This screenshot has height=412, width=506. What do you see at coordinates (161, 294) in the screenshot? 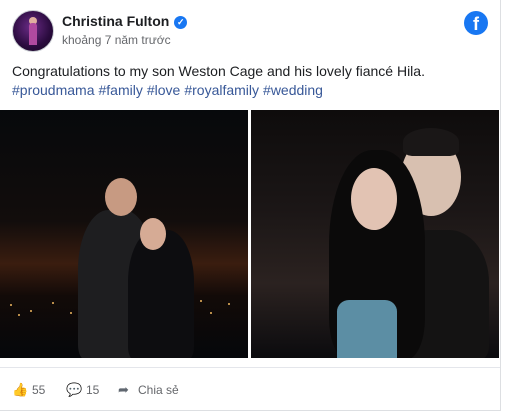
I see `woman-figure` at bounding box center [161, 294].